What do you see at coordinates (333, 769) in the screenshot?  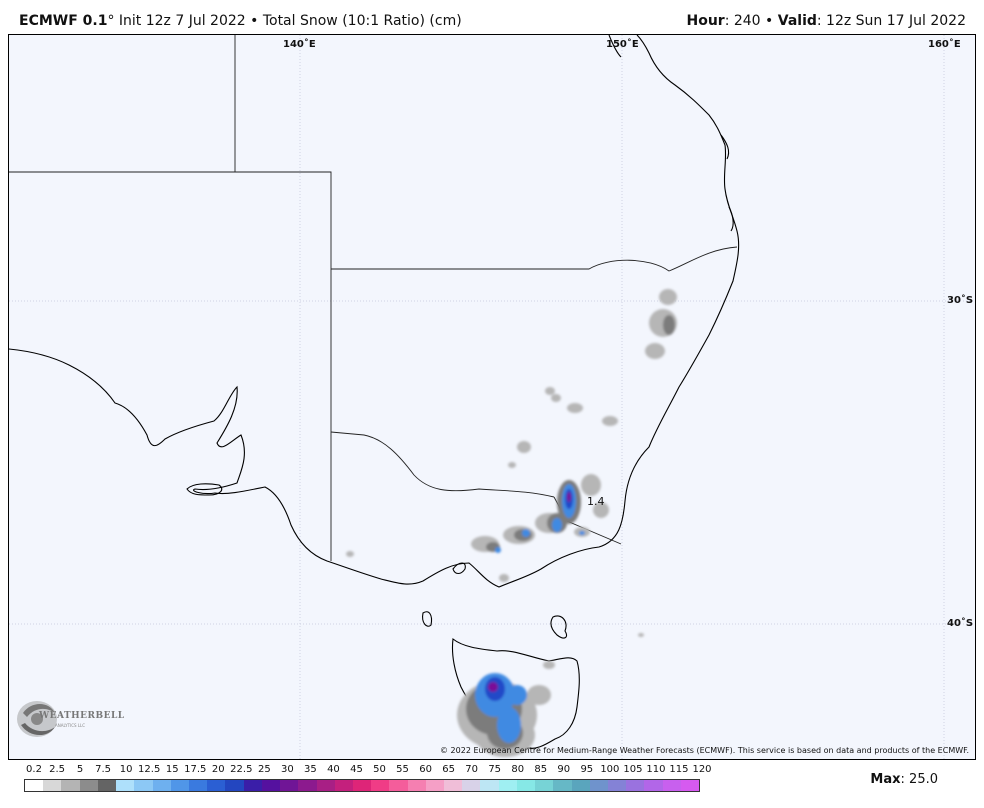 I see `legend-tick-label: 40` at bounding box center [333, 769].